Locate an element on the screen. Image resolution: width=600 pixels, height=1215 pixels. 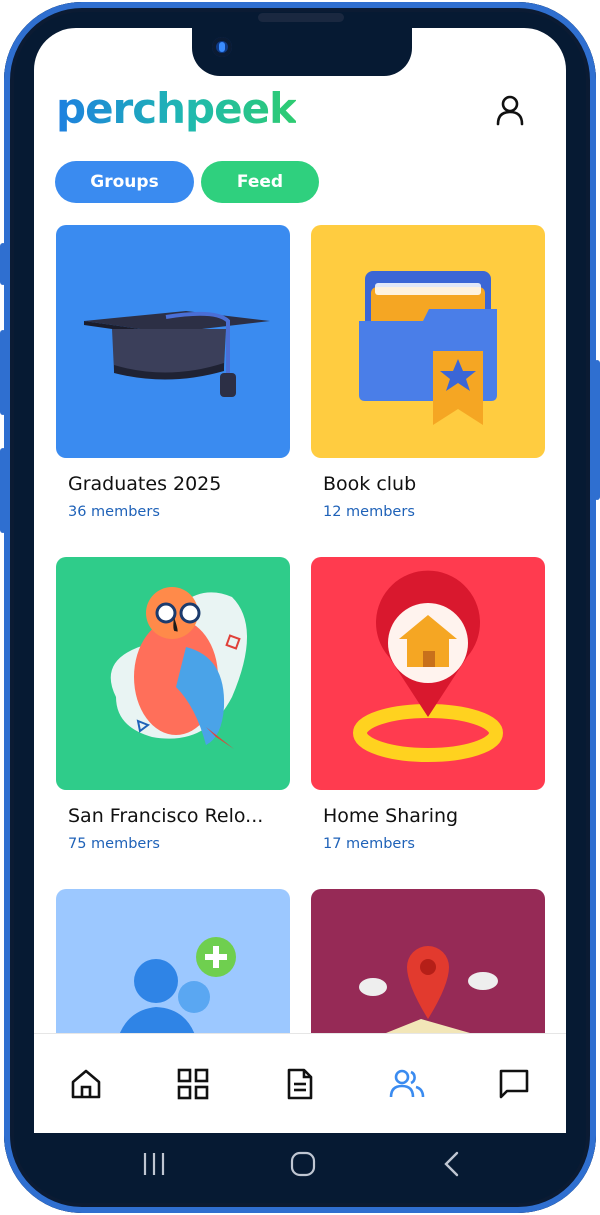
group-title: Home Sharing is located at coordinates (391, 816).